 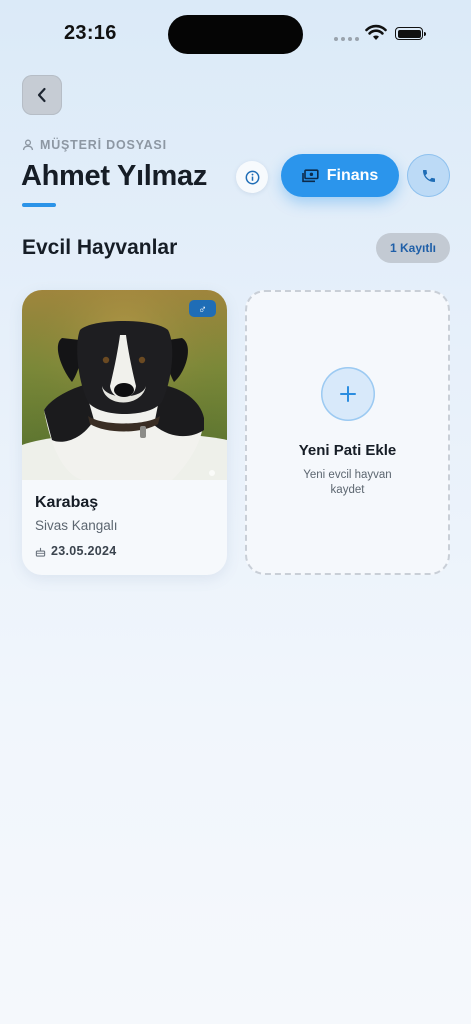 I want to click on phone-button, so click(x=428, y=175).